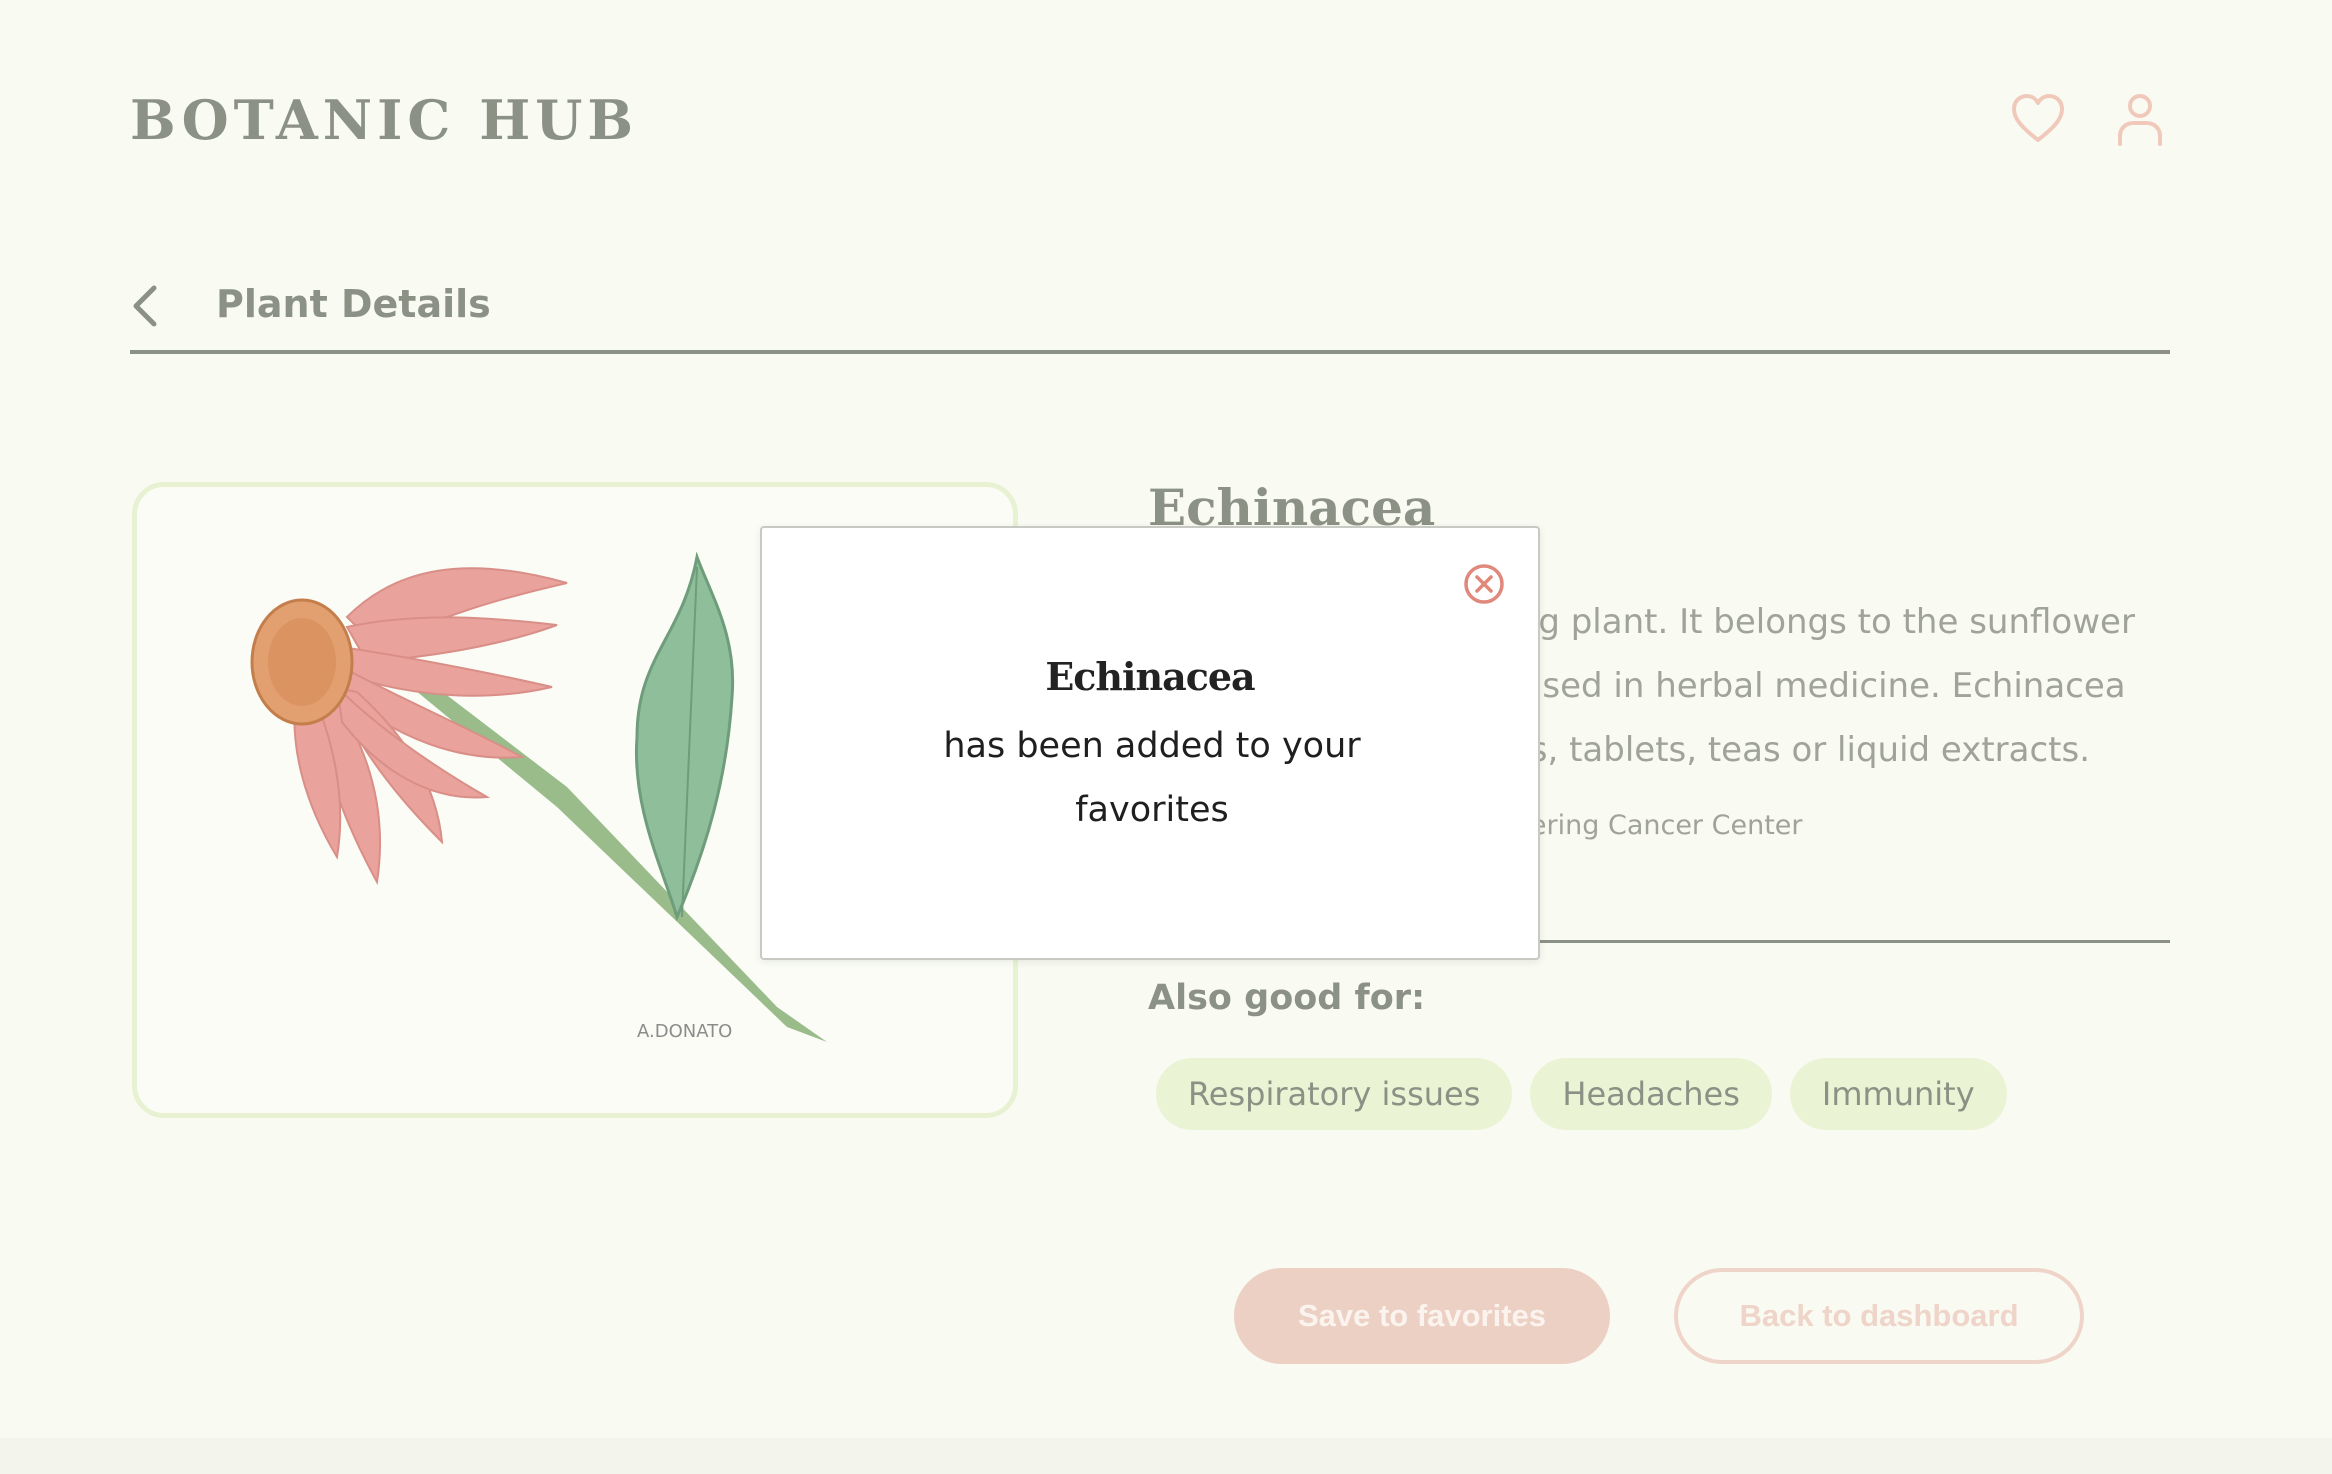 The width and height of the screenshot is (2332, 1474). I want to click on subheader: Plant Details, so click(1150, 312).